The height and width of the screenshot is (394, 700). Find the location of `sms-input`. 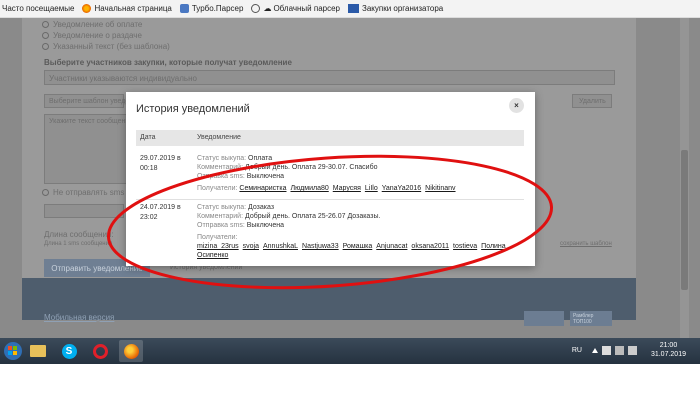

sms-input is located at coordinates (84, 211).